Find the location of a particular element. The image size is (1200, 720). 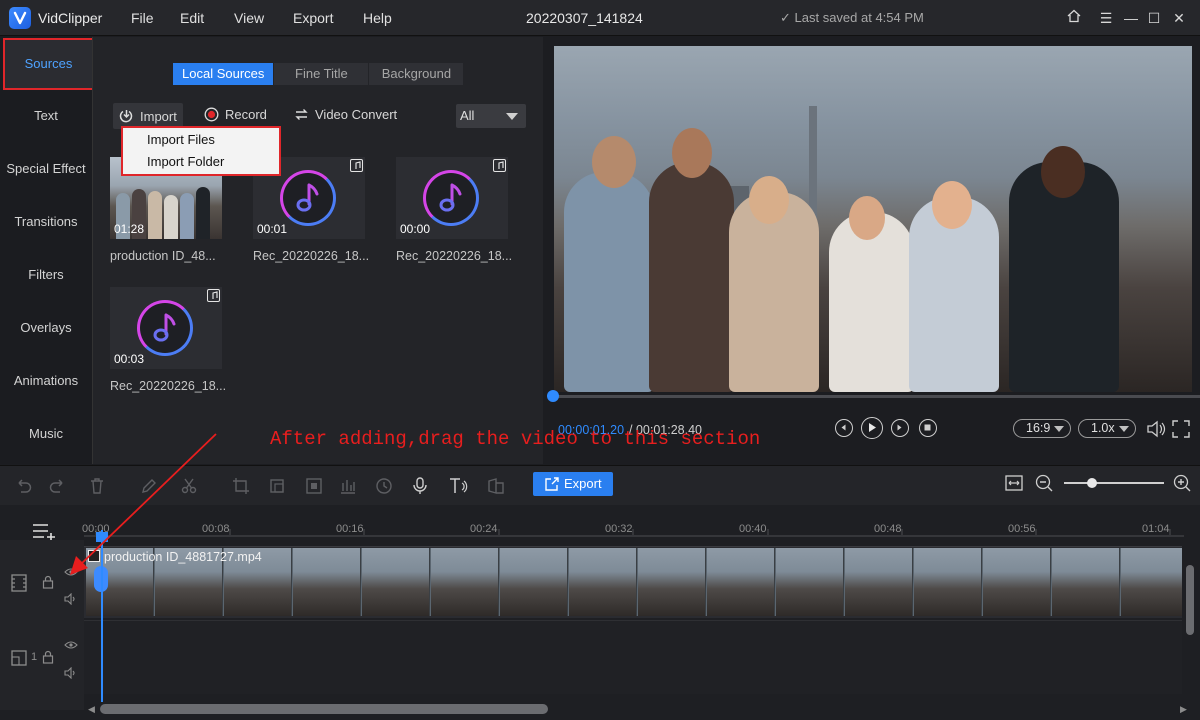

video-track-icon is located at coordinates (19, 585).